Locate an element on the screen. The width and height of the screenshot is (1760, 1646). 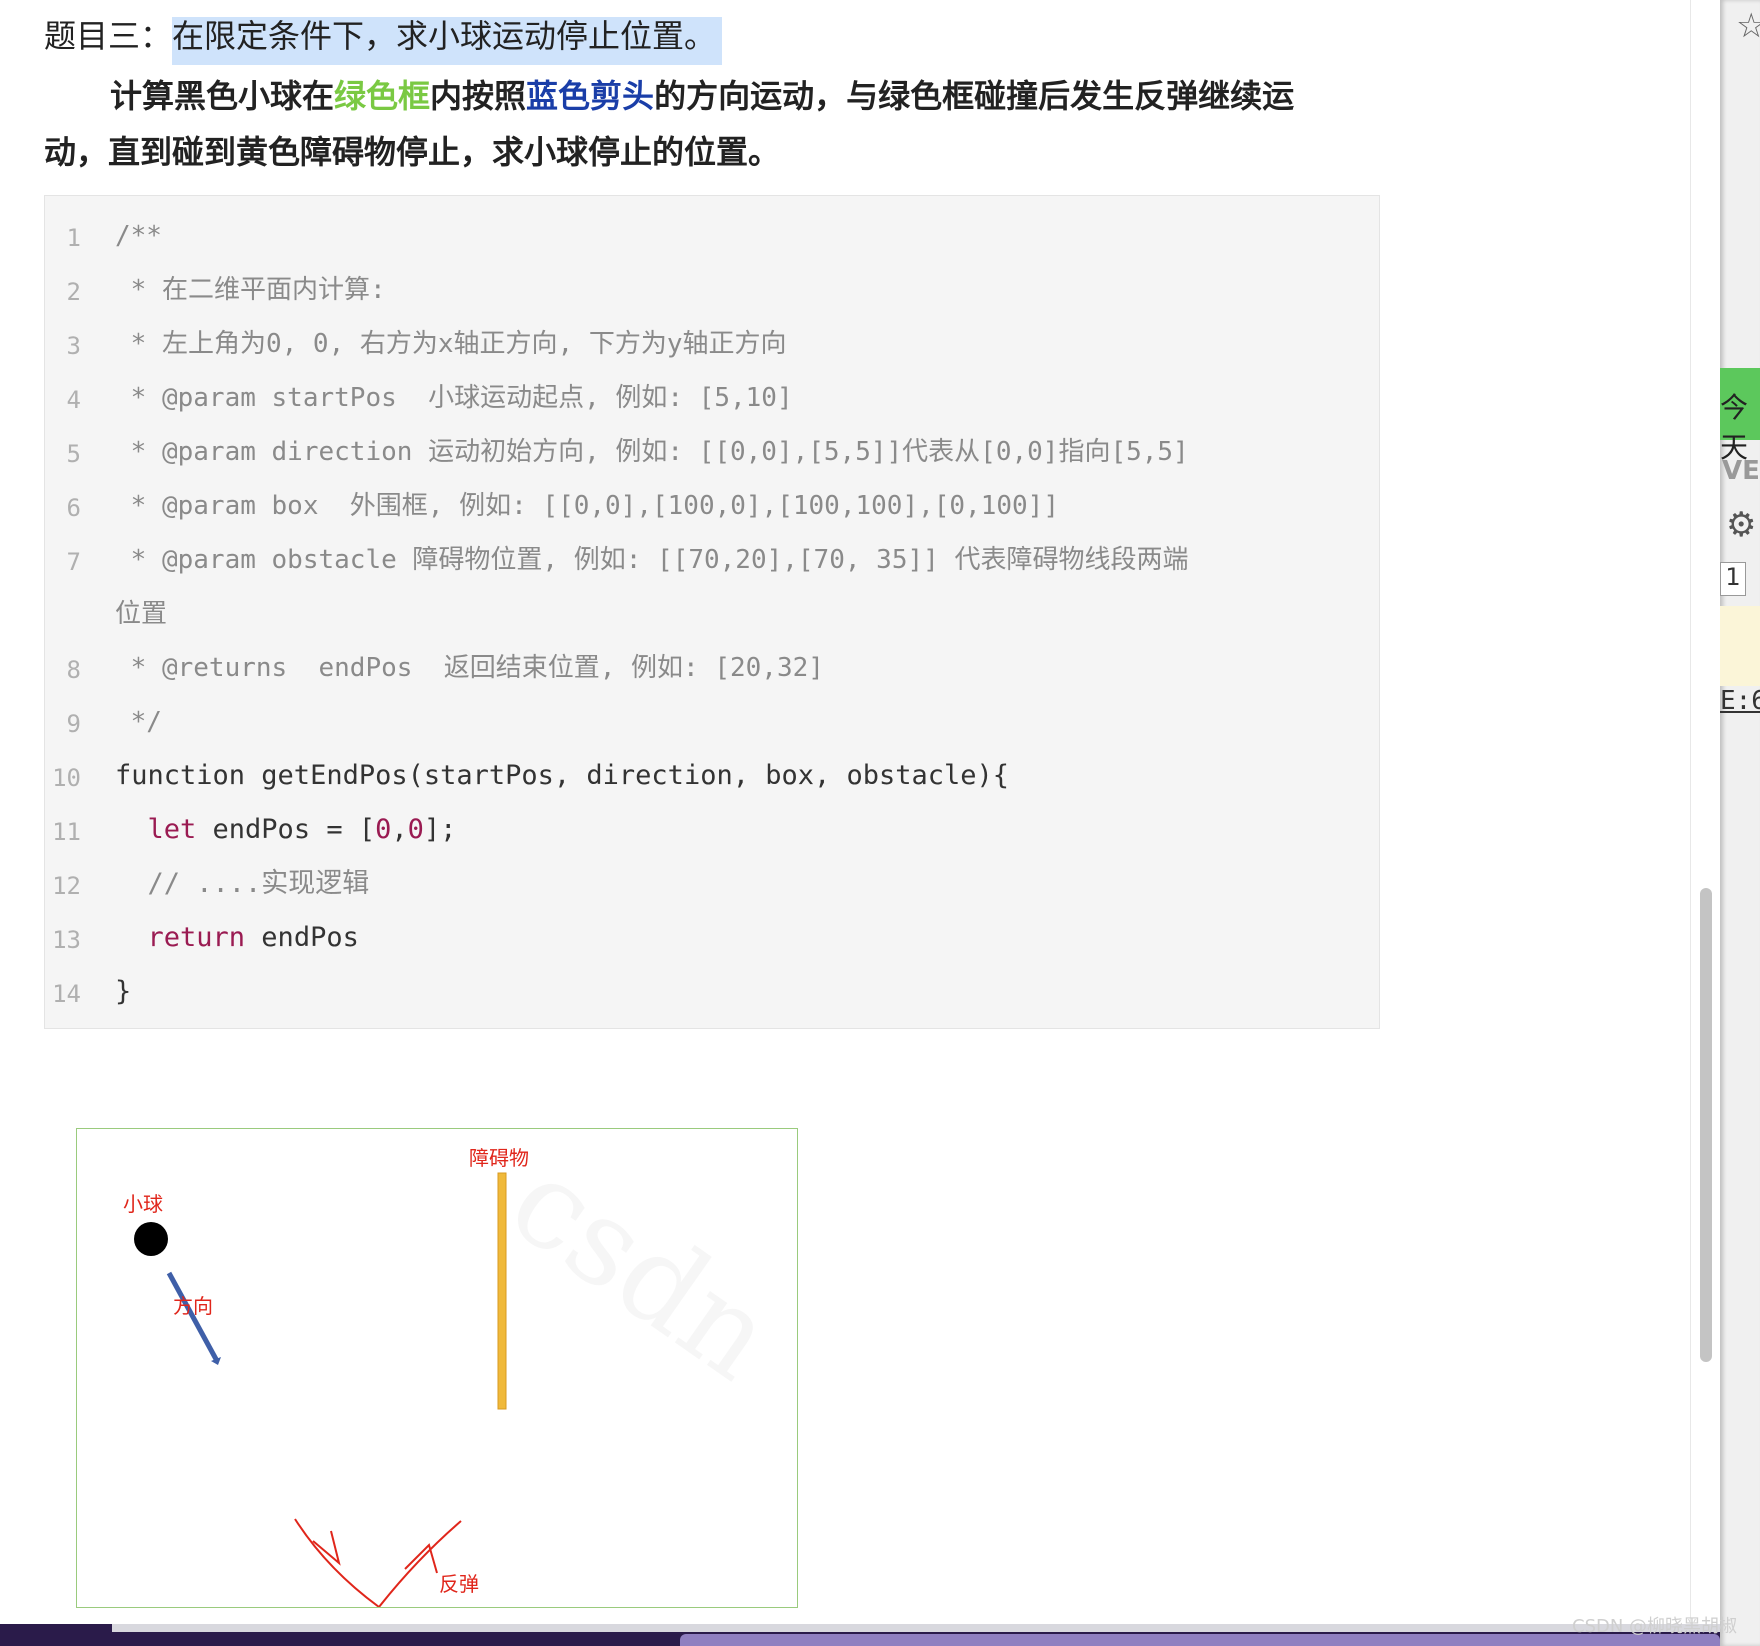
problem-diagram: 小球 方向 障碍物 反弹 is located at coordinates (437, 1368).